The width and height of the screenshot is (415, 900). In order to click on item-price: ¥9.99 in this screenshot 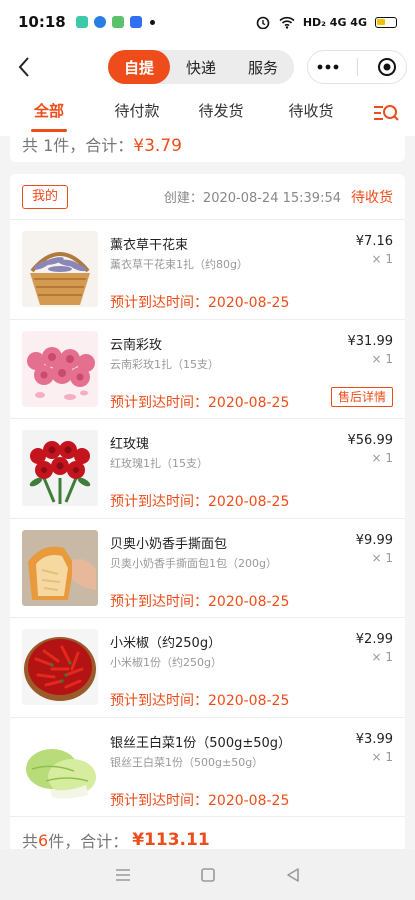, I will do `click(374, 540)`.